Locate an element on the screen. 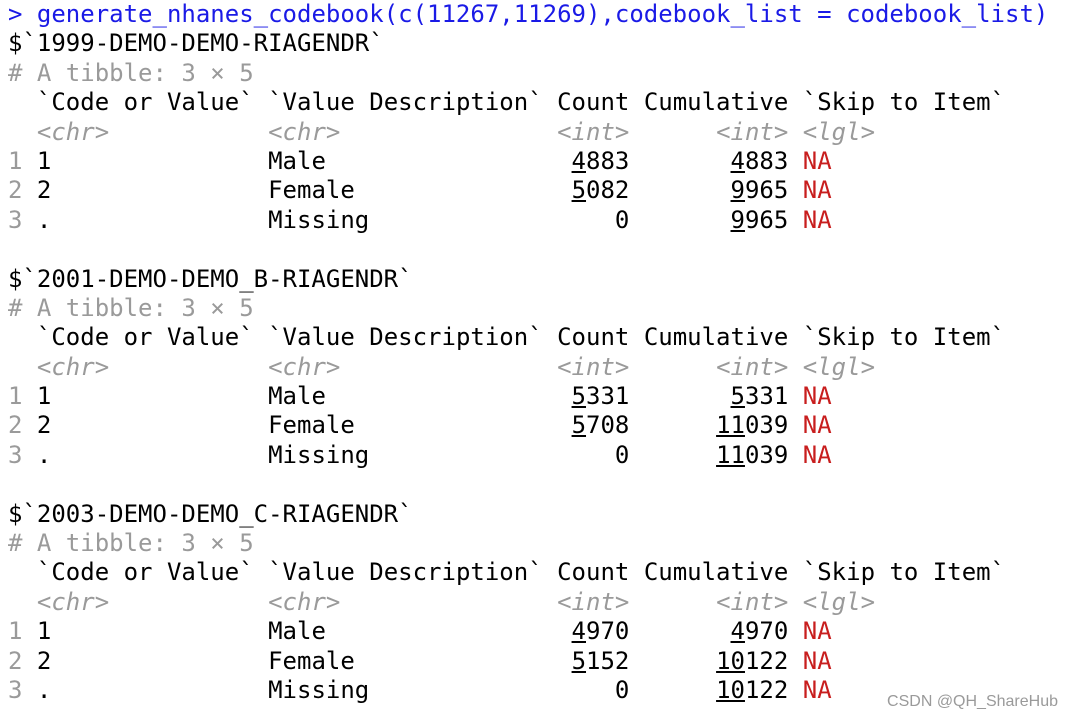  count-cell: 4883 is located at coordinates (600, 160).